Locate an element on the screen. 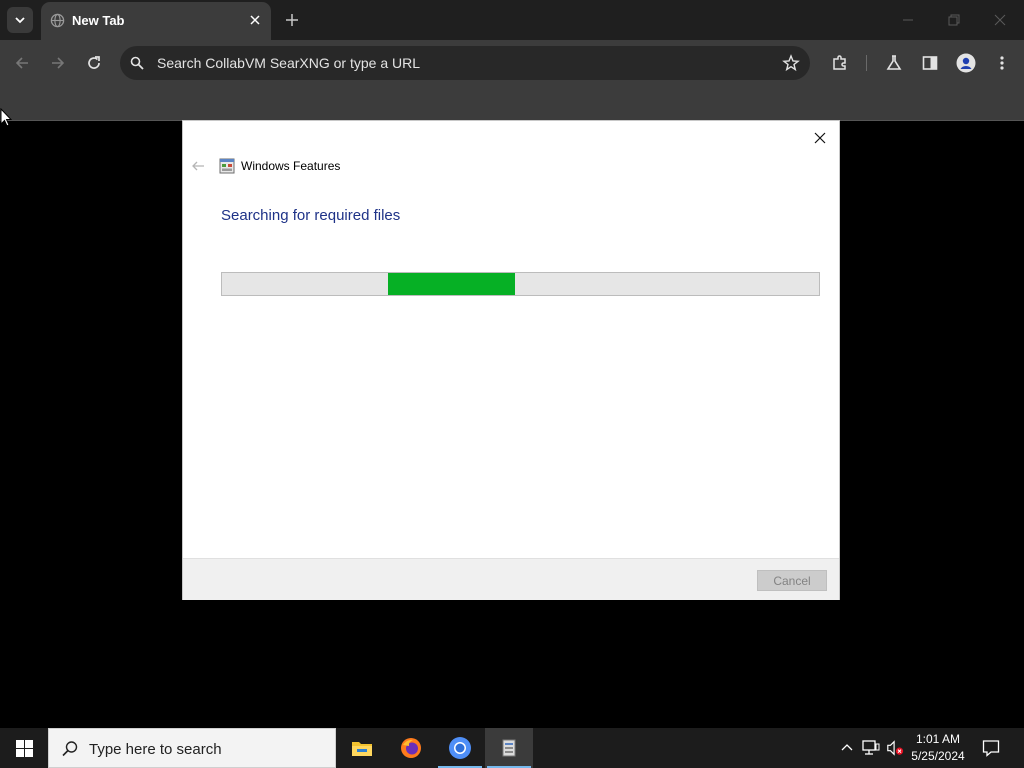 This screenshot has height=768, width=1024. restore-icon is located at coordinates (954, 20).